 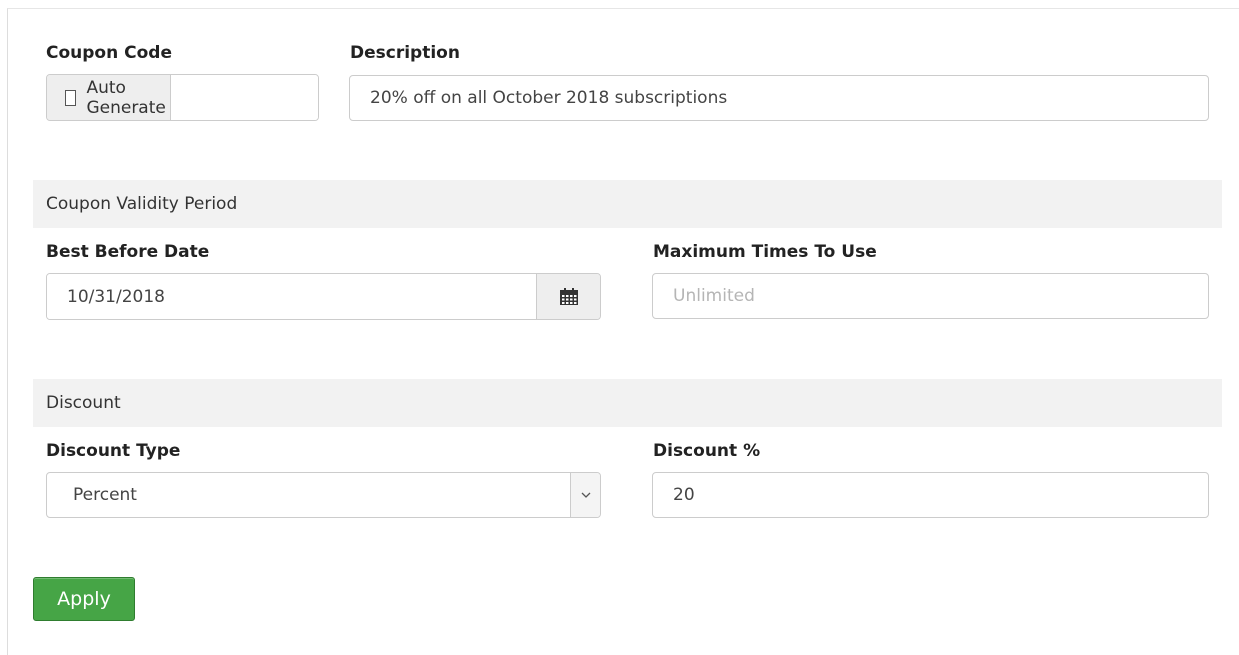 What do you see at coordinates (323, 495) in the screenshot?
I see `discount-type-select: Percent` at bounding box center [323, 495].